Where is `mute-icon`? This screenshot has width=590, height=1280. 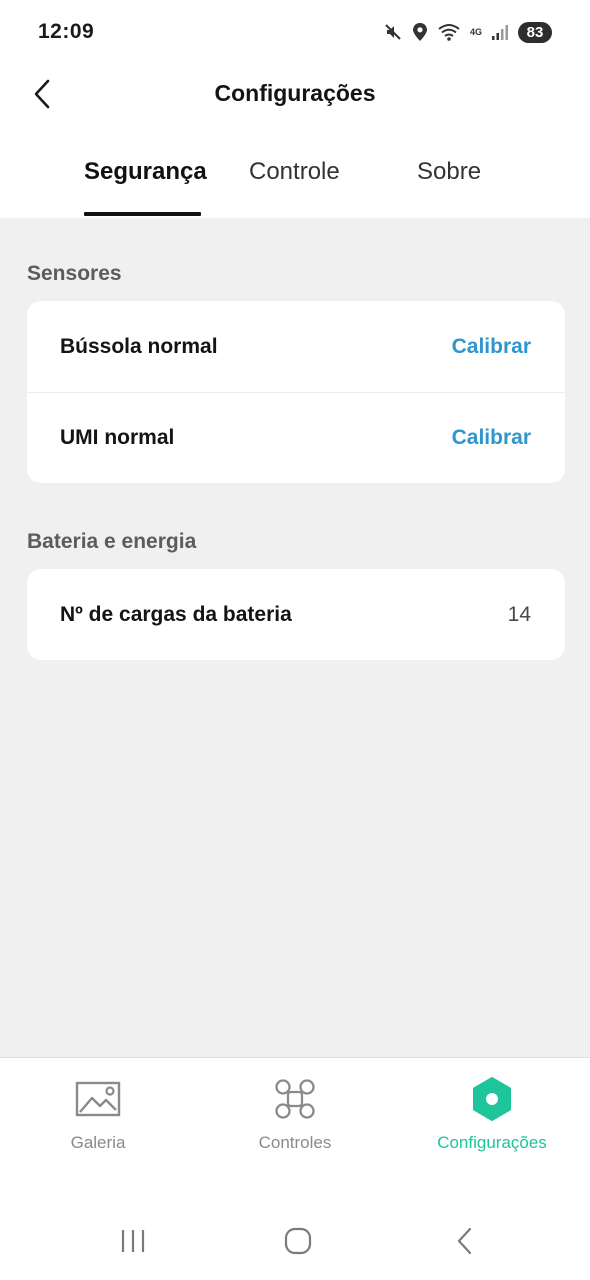
mute-icon is located at coordinates (393, 32).